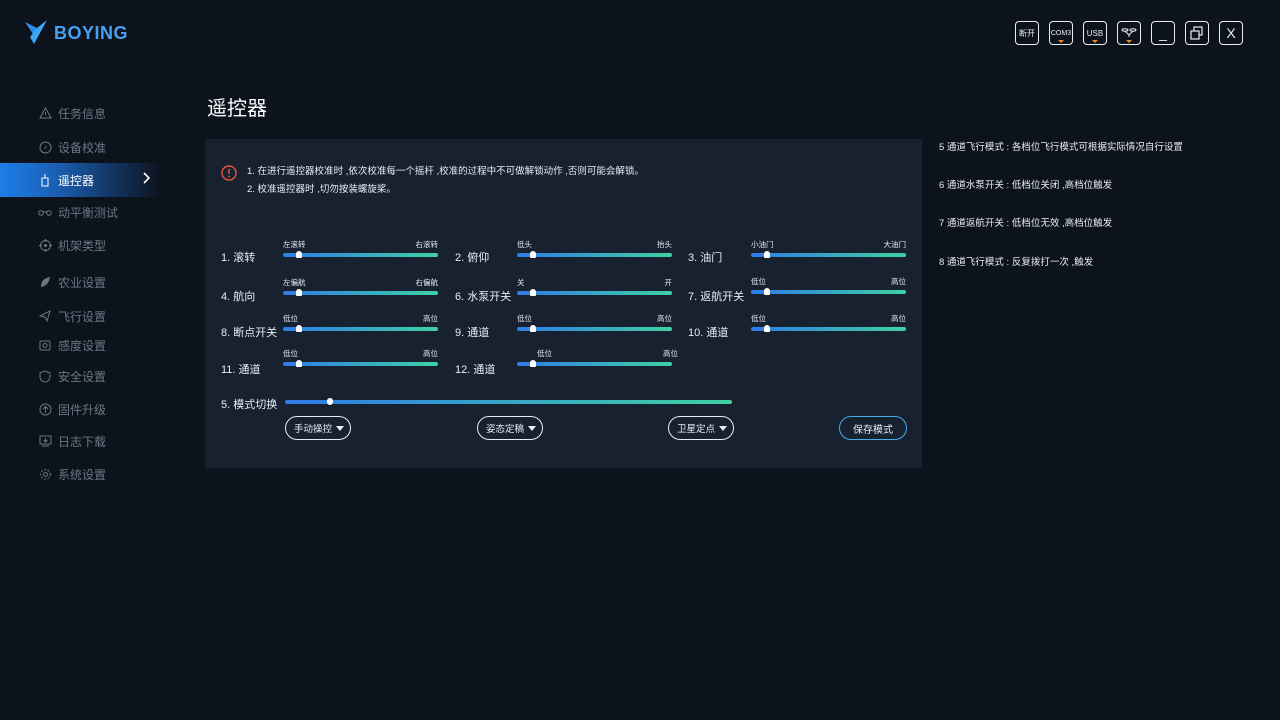  I want to click on sidebar-item-agriculture: 农业设置, so click(80, 282).